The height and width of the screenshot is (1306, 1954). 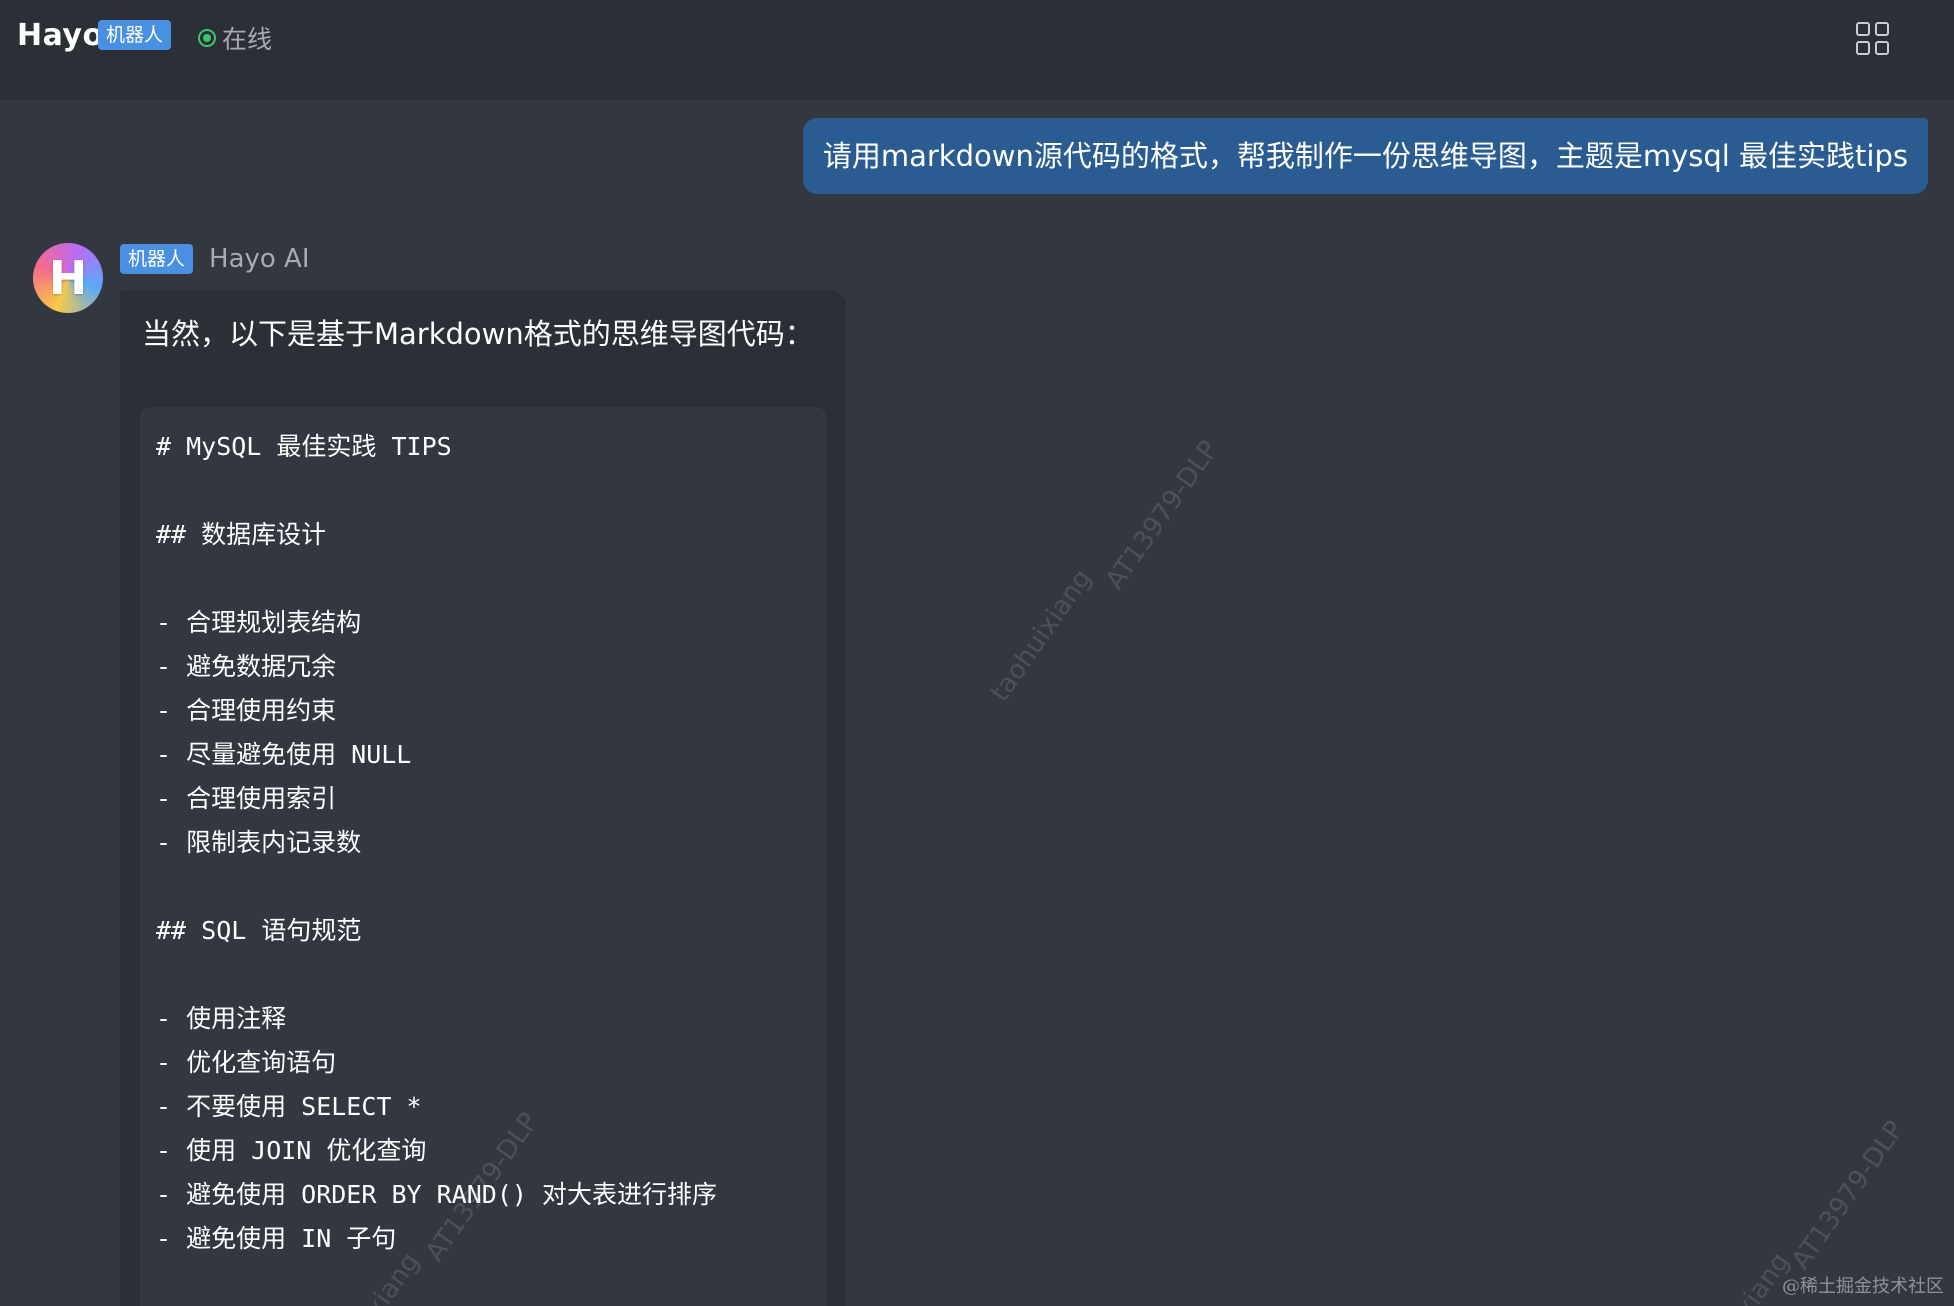 What do you see at coordinates (304, 446) in the screenshot?
I see `code-line: # MySQL 最佳实践 TIPS` at bounding box center [304, 446].